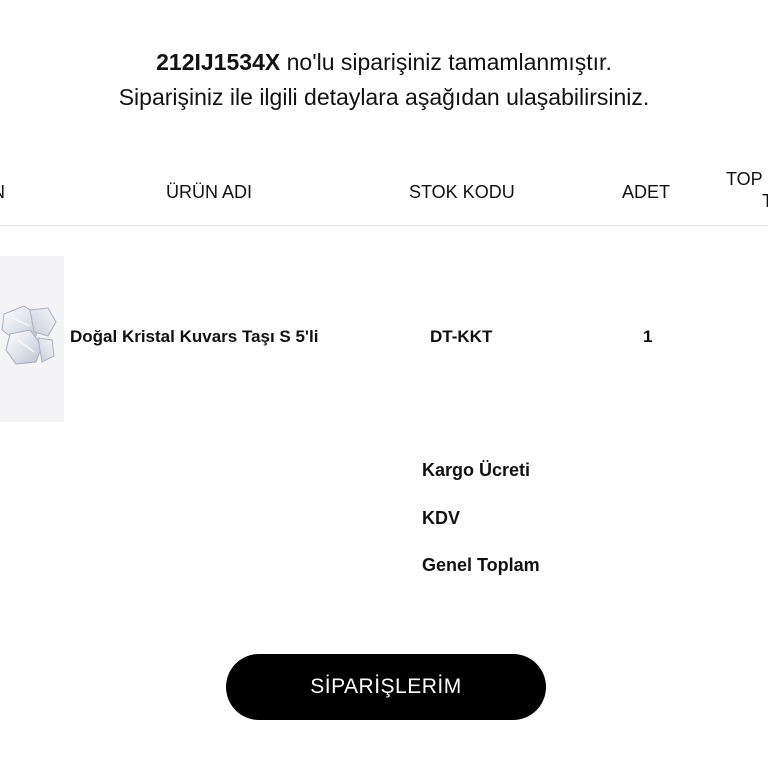 This screenshot has width=768, height=768. Describe the element at coordinates (29, 335) in the screenshot. I see `crystal-quartz-stones-icon` at that location.